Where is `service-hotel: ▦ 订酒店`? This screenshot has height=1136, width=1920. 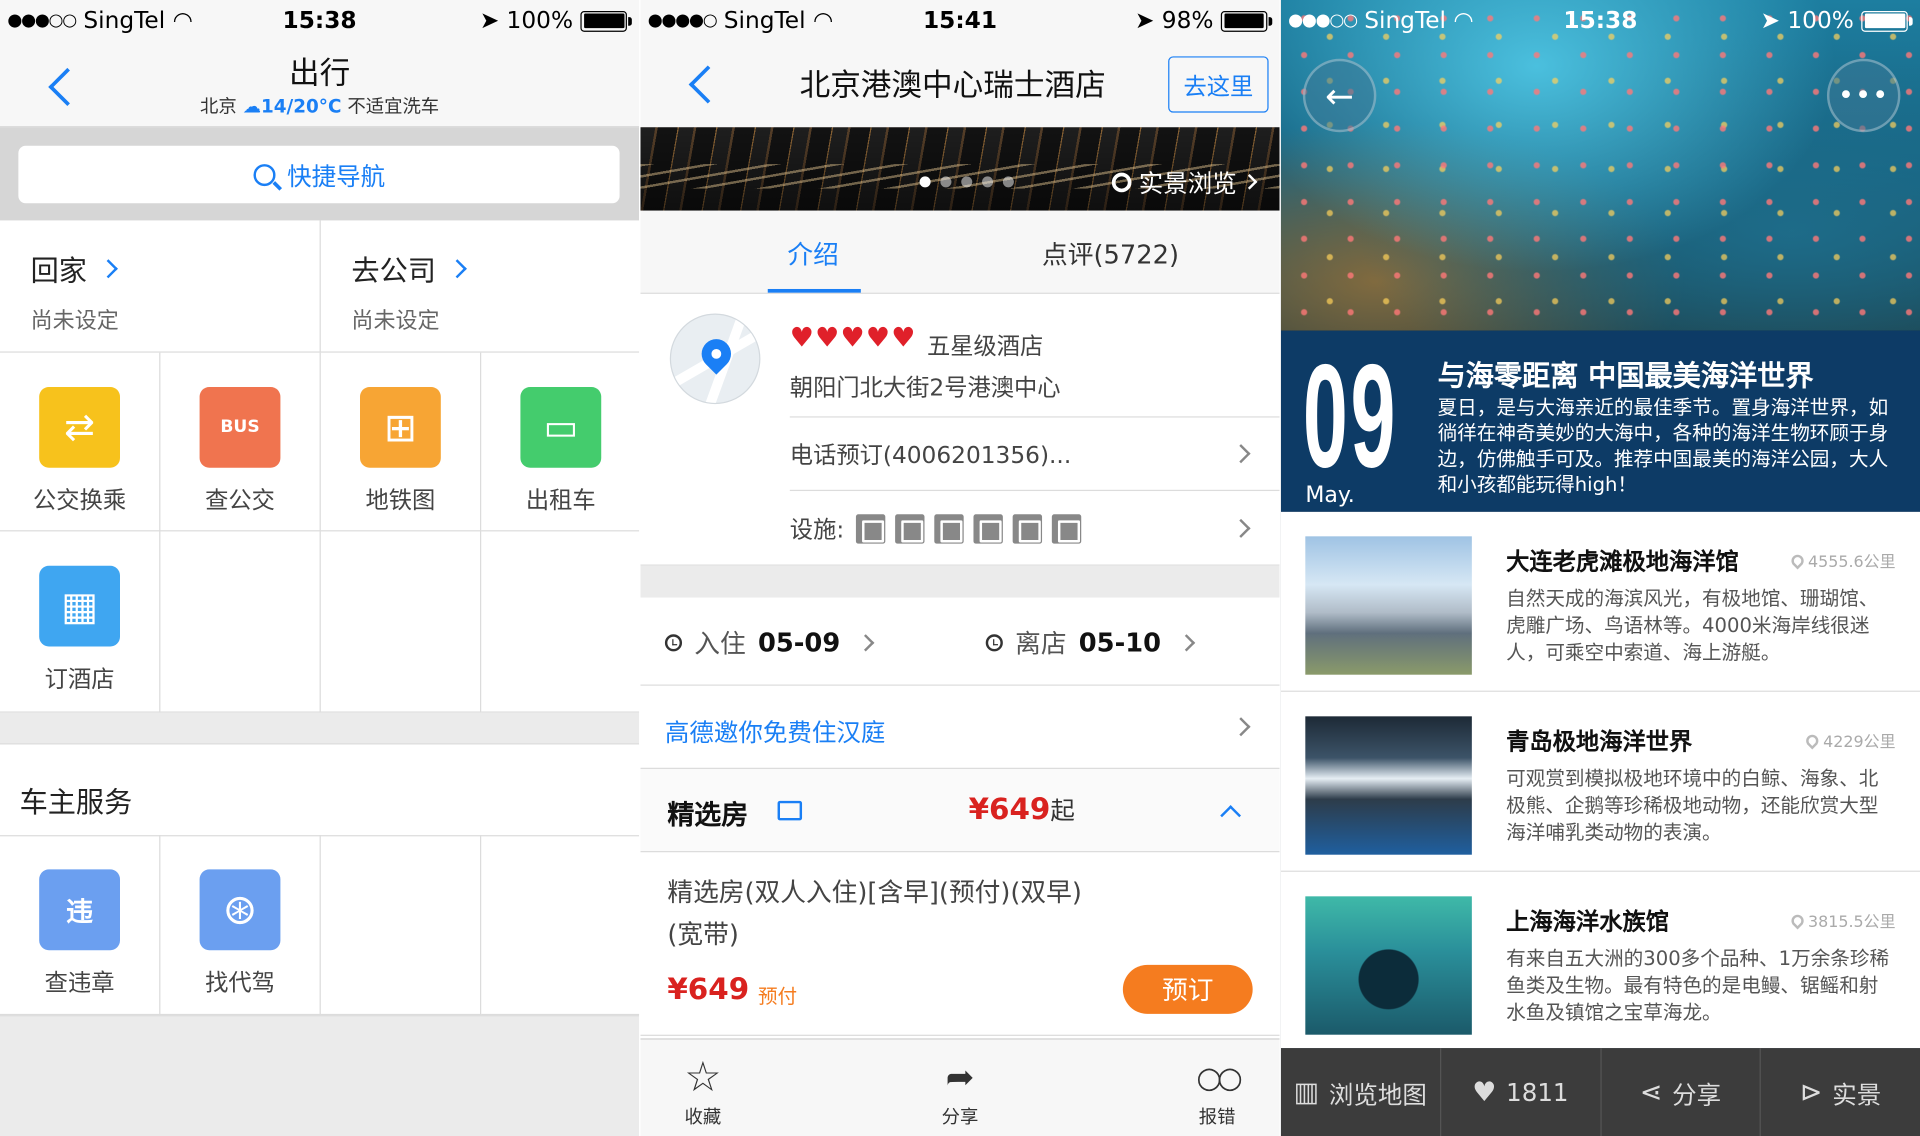
service-hotel: ▦ 订酒店 is located at coordinates (80, 622).